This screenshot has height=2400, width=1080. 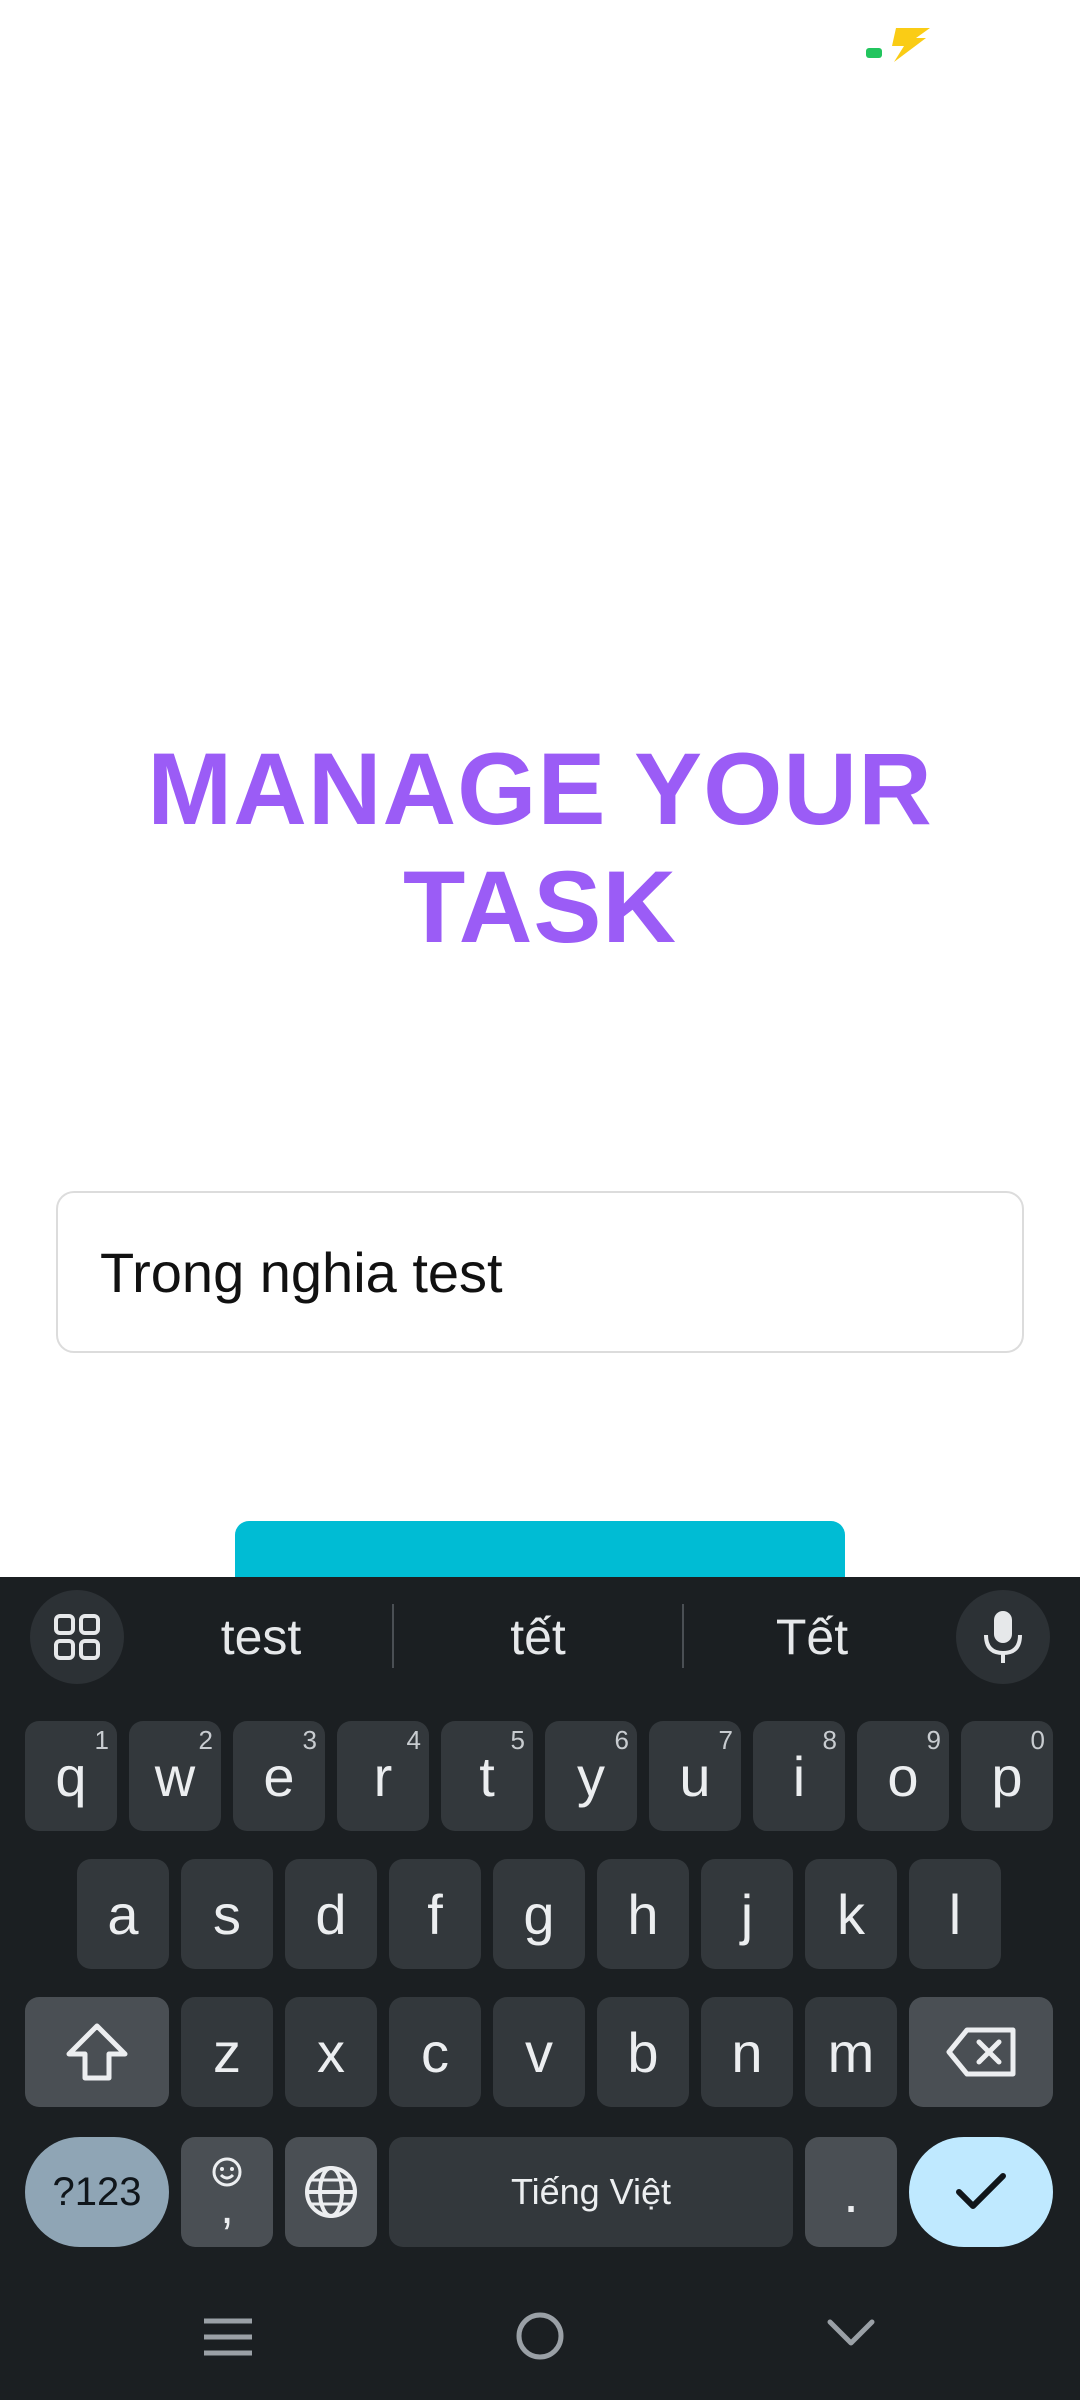 I want to click on chevron-down-icon, so click(x=851, y=2333).